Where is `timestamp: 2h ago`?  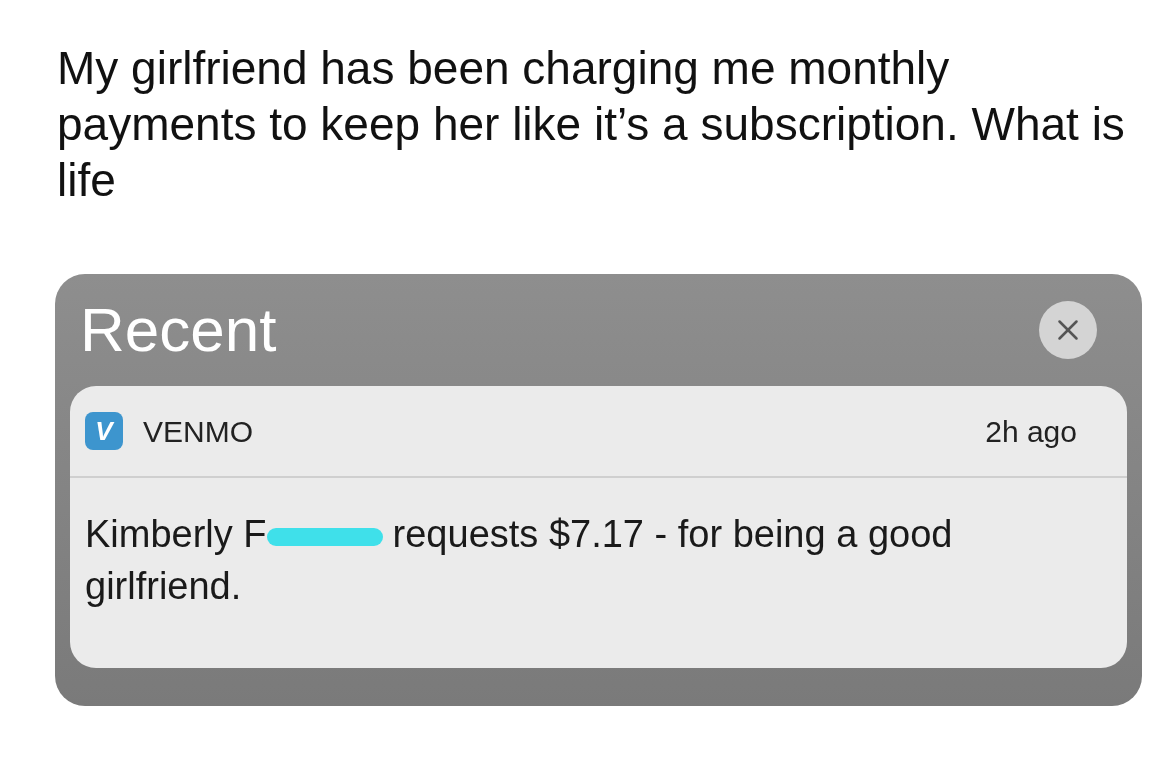
timestamp: 2h ago is located at coordinates (1031, 431).